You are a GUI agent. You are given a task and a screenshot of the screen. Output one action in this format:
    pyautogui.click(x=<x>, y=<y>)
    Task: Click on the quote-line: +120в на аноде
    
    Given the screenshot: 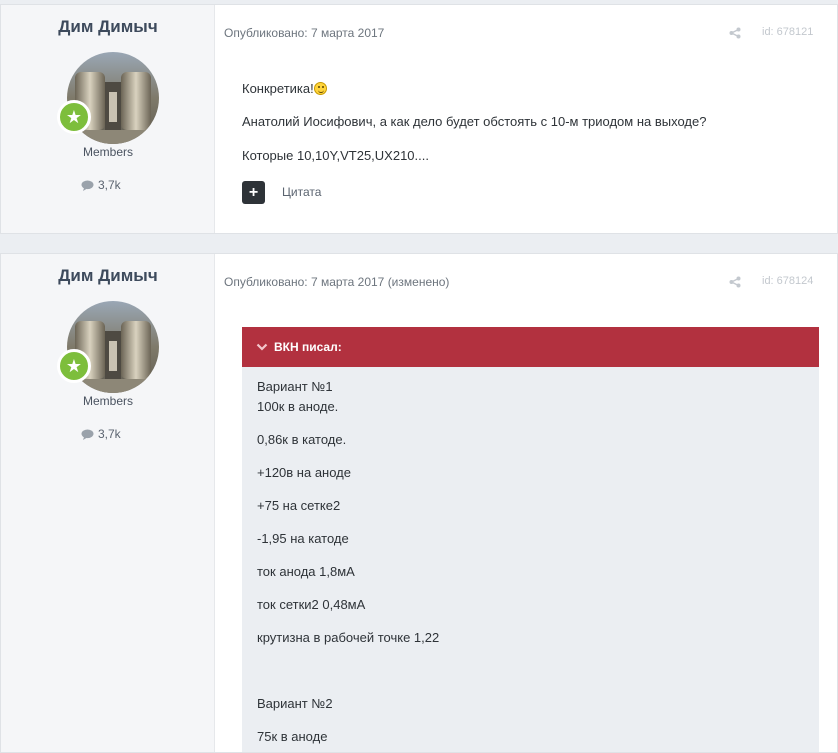 What is the action you would take?
    pyautogui.click(x=304, y=472)
    